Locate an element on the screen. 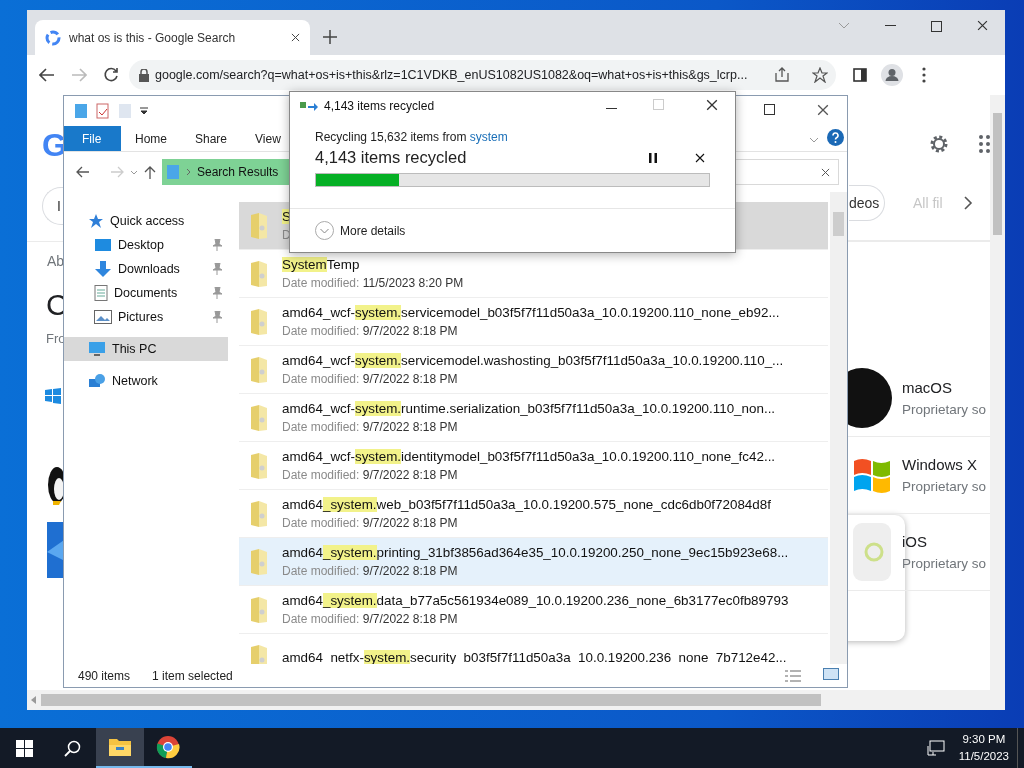 The height and width of the screenshot is (768, 1024). file-row: amd64_system.printing_31bf3856ad364e35_10.0.19200.250_none_9ec15b923e68... Date modified: 9/7/2022 8:18 PM is located at coordinates (533, 562).